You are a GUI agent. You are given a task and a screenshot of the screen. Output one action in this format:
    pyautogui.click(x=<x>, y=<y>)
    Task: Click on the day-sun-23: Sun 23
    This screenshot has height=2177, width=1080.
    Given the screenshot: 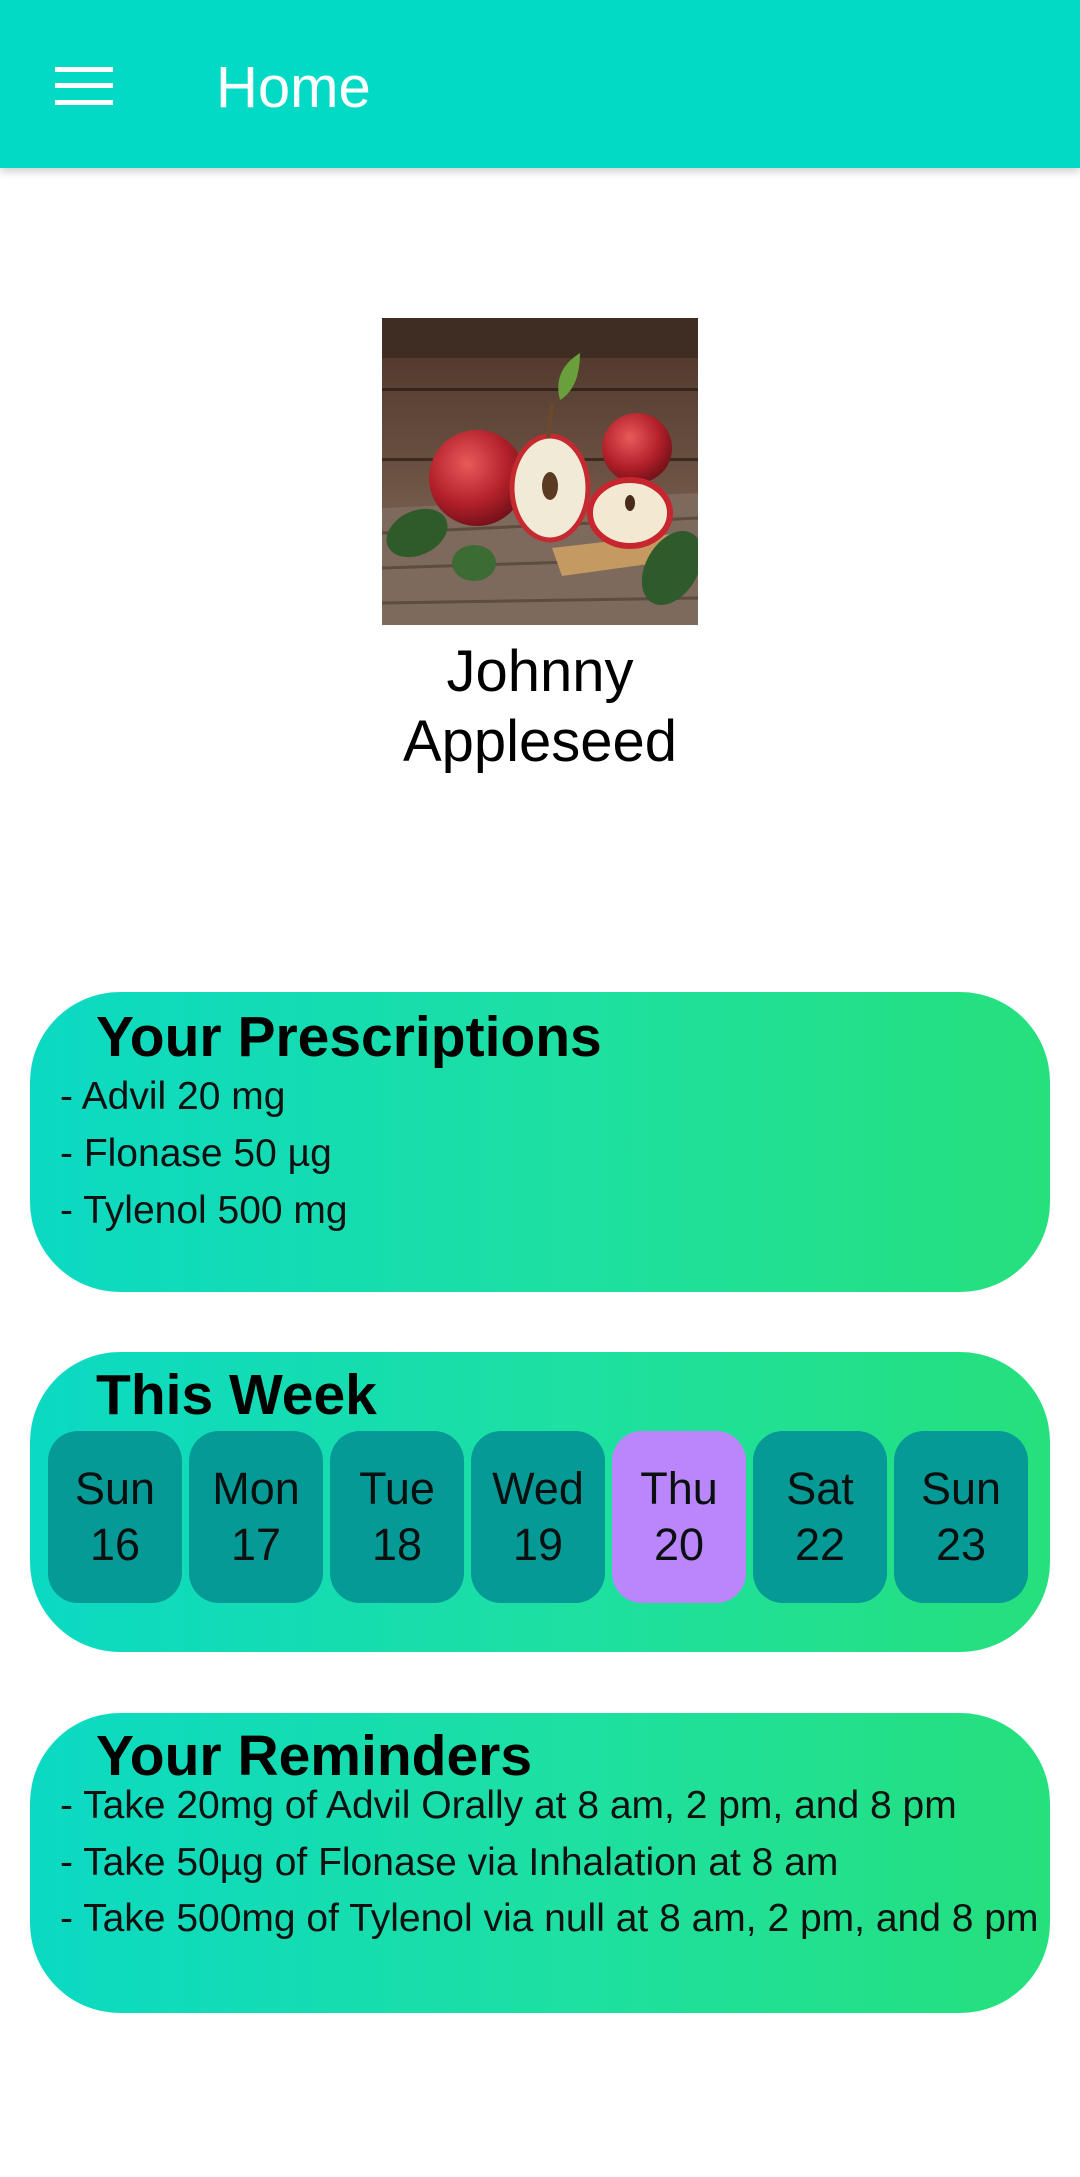 What is the action you would take?
    pyautogui.click(x=961, y=1517)
    